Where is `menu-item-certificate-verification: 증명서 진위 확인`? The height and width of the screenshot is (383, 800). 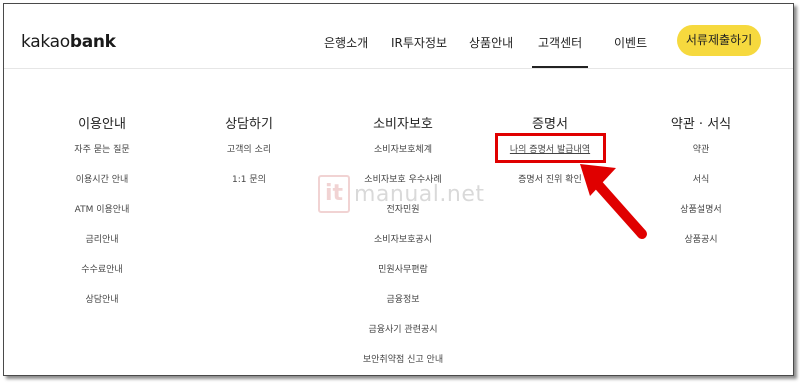 menu-item-certificate-verification: 증명서 진위 확인 is located at coordinates (550, 178).